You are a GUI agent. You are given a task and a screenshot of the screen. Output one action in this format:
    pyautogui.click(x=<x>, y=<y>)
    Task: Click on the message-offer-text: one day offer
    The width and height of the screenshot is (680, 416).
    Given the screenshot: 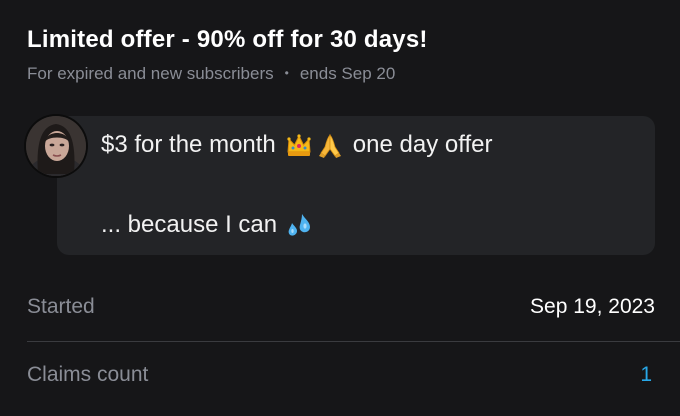 What is the action you would take?
    pyautogui.click(x=422, y=144)
    